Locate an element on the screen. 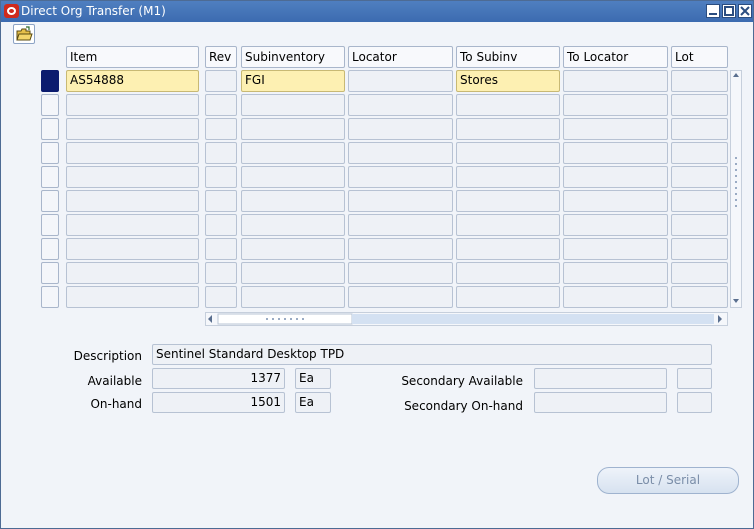 The image size is (754, 529). open-folder-icon is located at coordinates (24, 33).